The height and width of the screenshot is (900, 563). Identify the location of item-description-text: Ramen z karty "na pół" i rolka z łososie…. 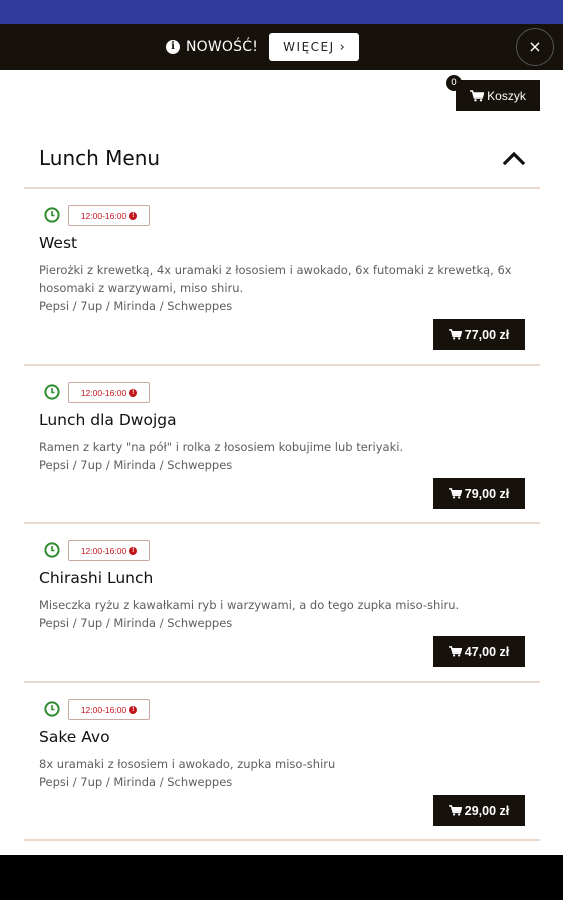
(221, 447).